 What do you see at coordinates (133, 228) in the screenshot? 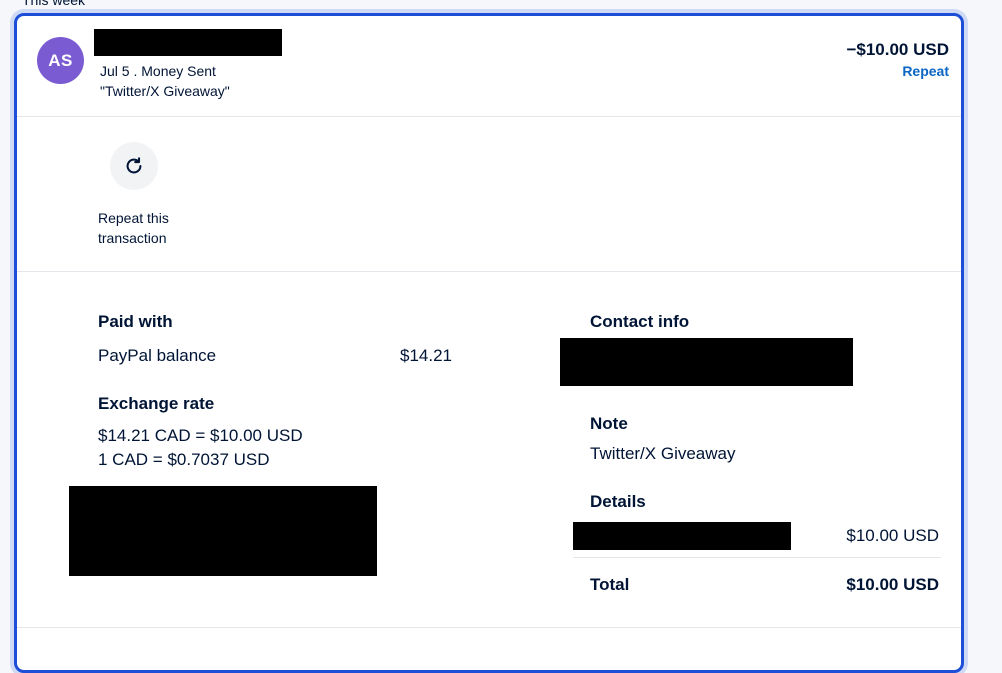
I see `repeat-transaction-label: Repeat this transaction` at bounding box center [133, 228].